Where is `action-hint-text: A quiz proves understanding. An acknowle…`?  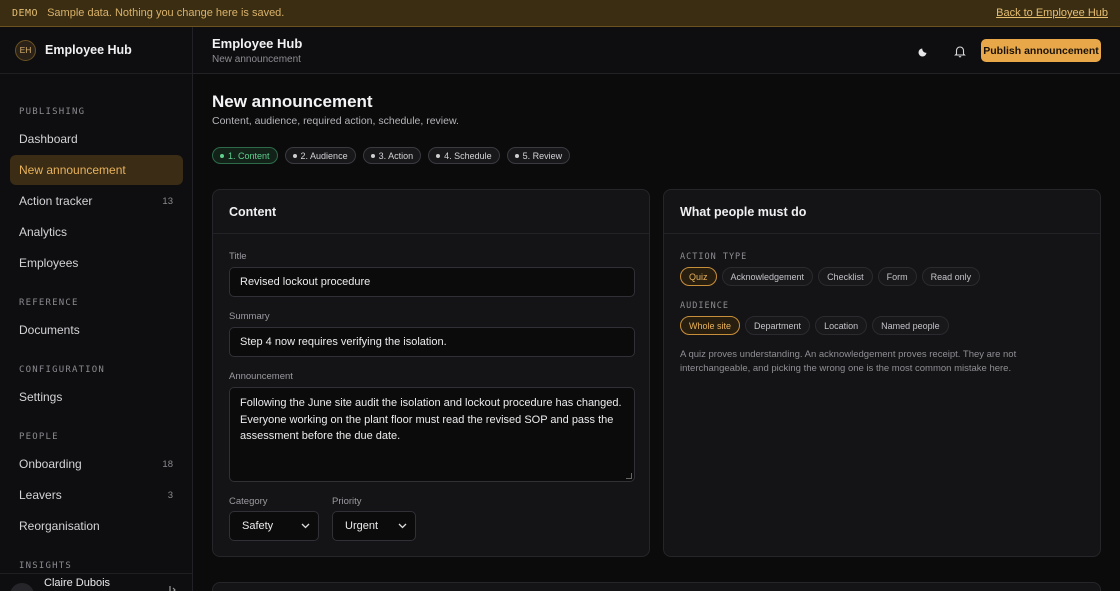 action-hint-text: A quiz proves understanding. An acknowle… is located at coordinates (848, 361).